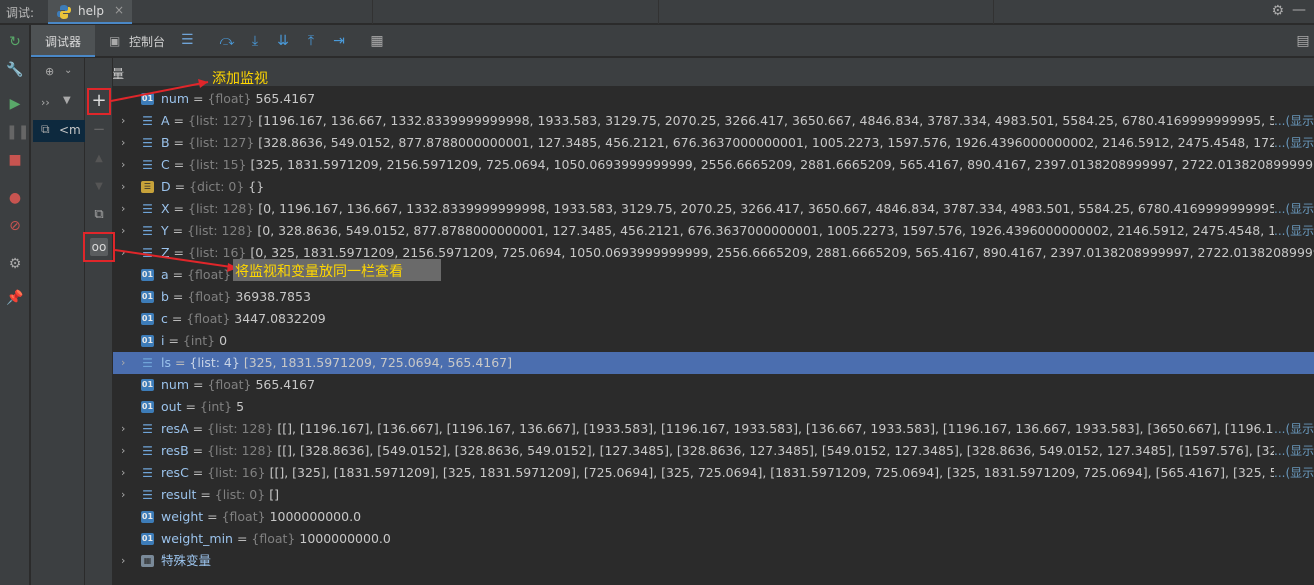 Image resolution: width=1314 pixels, height=585 pixels. I want to click on variable-text: result = {list: 0} [], so click(220, 494).